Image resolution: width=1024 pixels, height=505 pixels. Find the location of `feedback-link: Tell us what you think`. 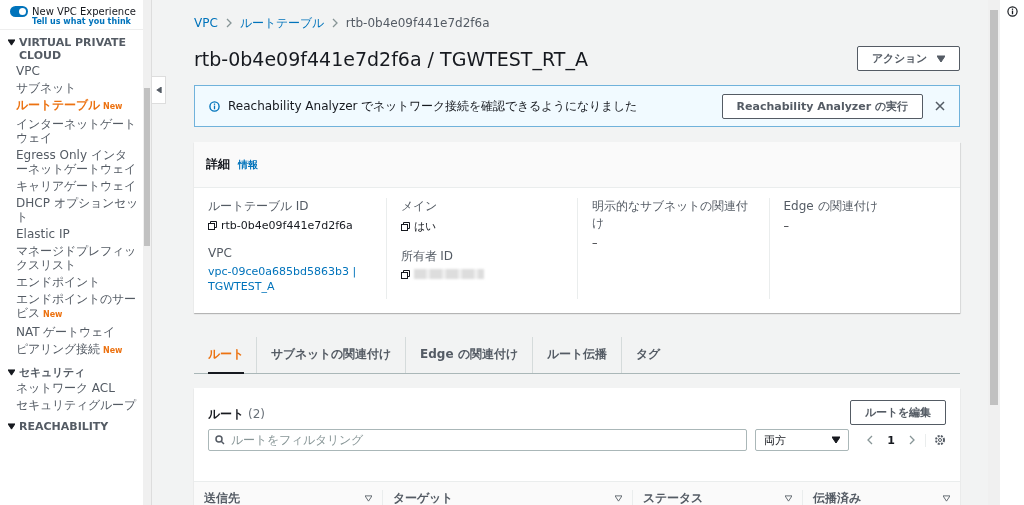

feedback-link: Tell us what you think is located at coordinates (84, 21).